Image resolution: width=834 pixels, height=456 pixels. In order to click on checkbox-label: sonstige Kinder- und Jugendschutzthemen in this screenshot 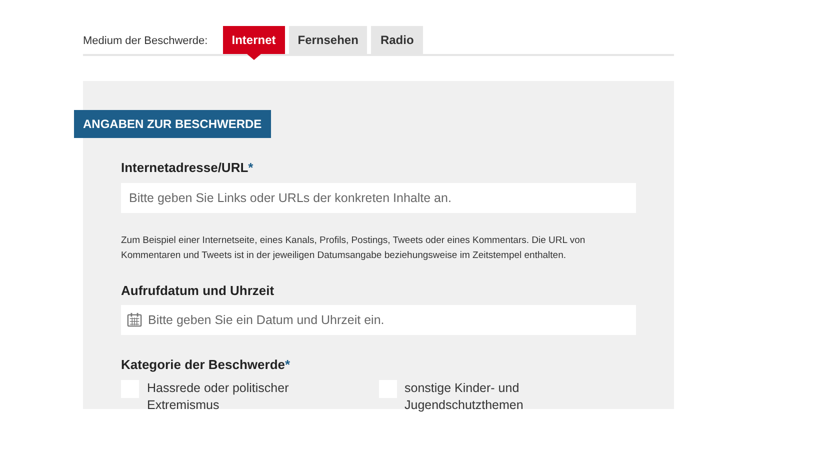, I will do `click(464, 397)`.